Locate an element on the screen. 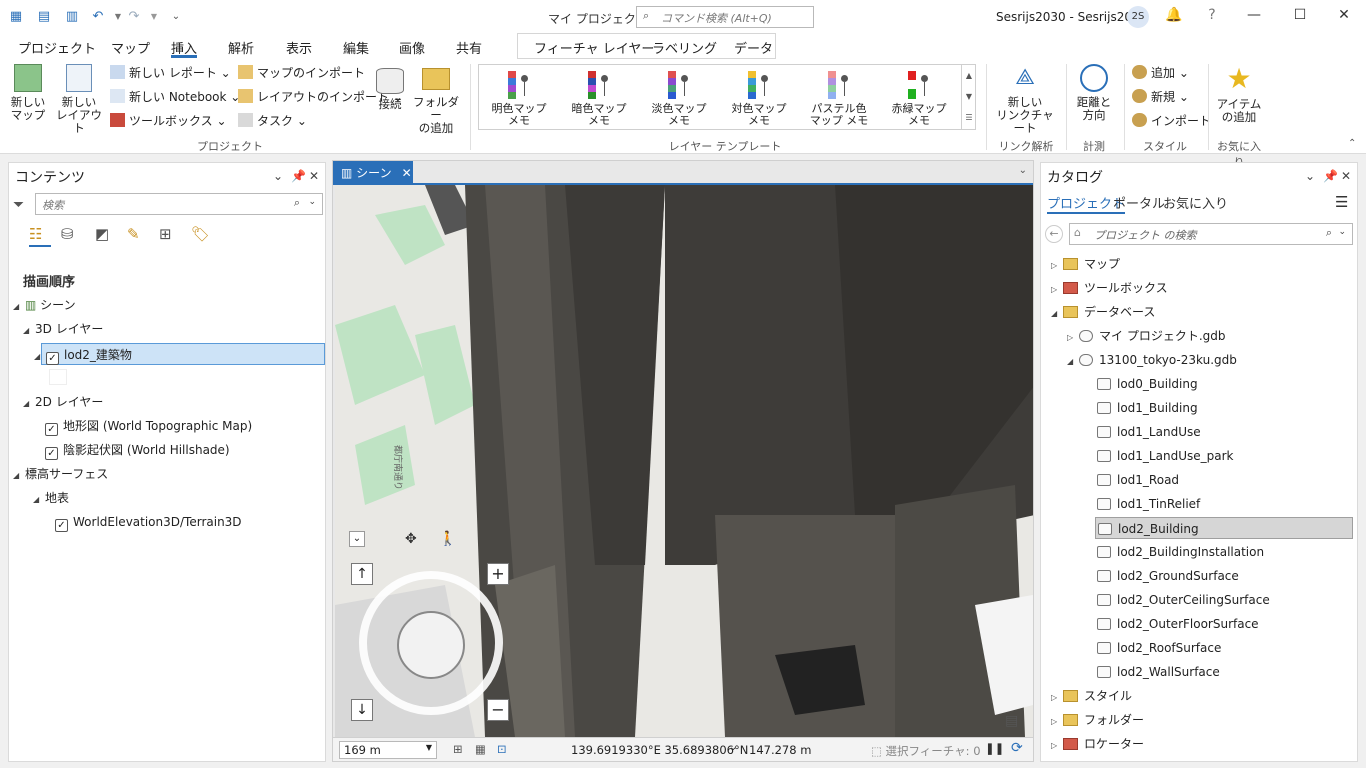 This screenshot has height=768, width=1366. new-notebook-button: 新しい Notebook ⌄ is located at coordinates (175, 97).